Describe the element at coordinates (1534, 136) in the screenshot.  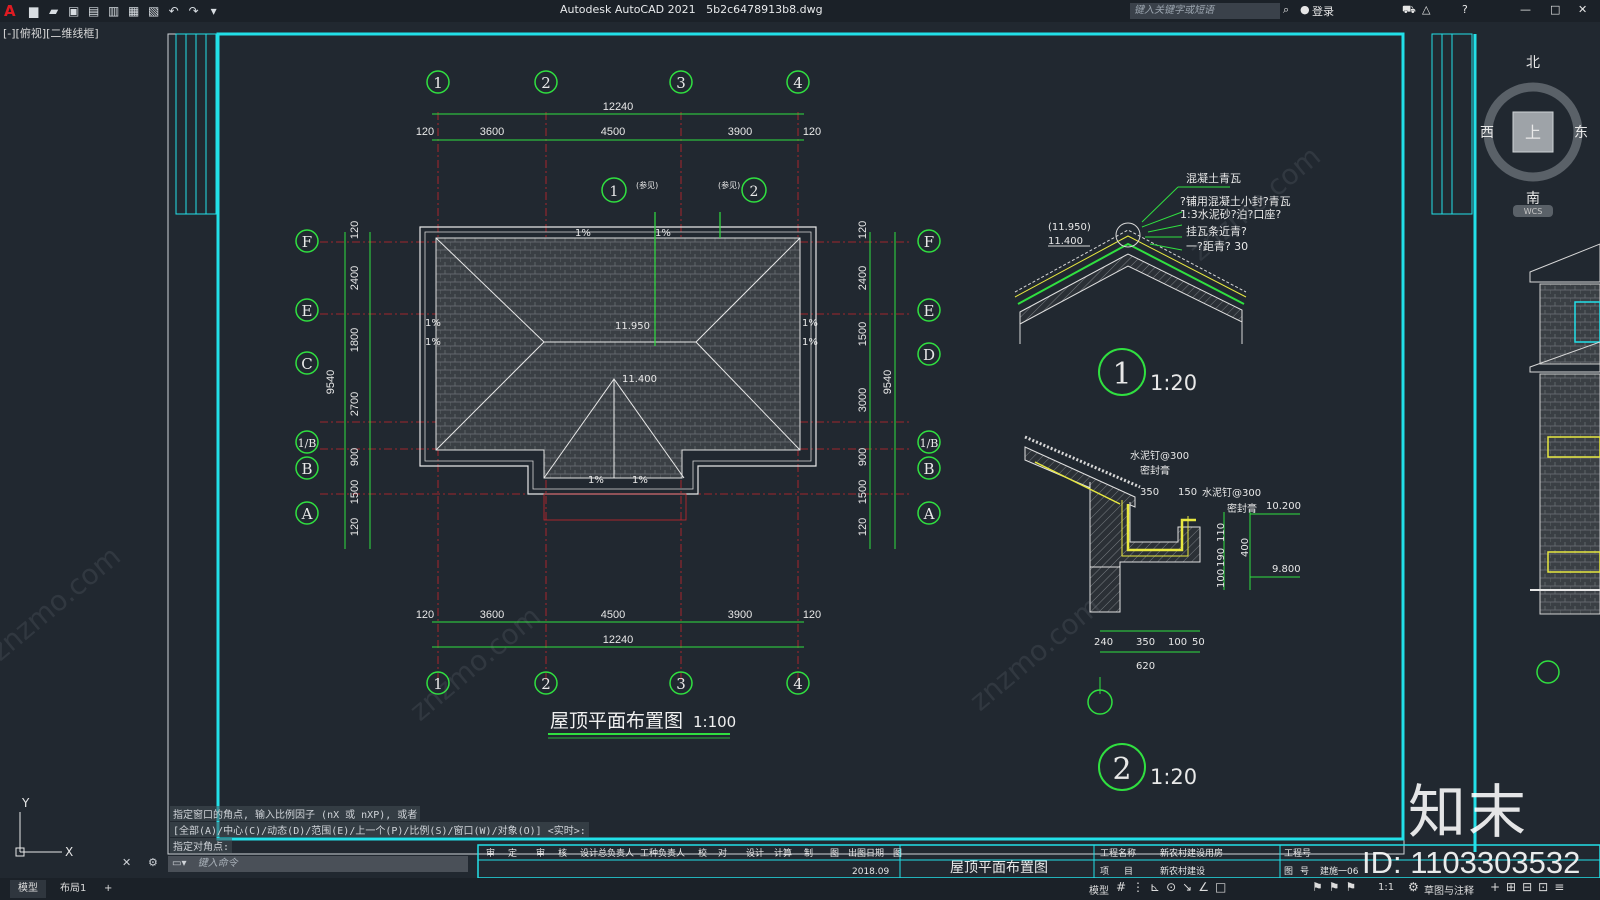
I see `viewcube: 上 北 南 西 东 WCS` at that location.